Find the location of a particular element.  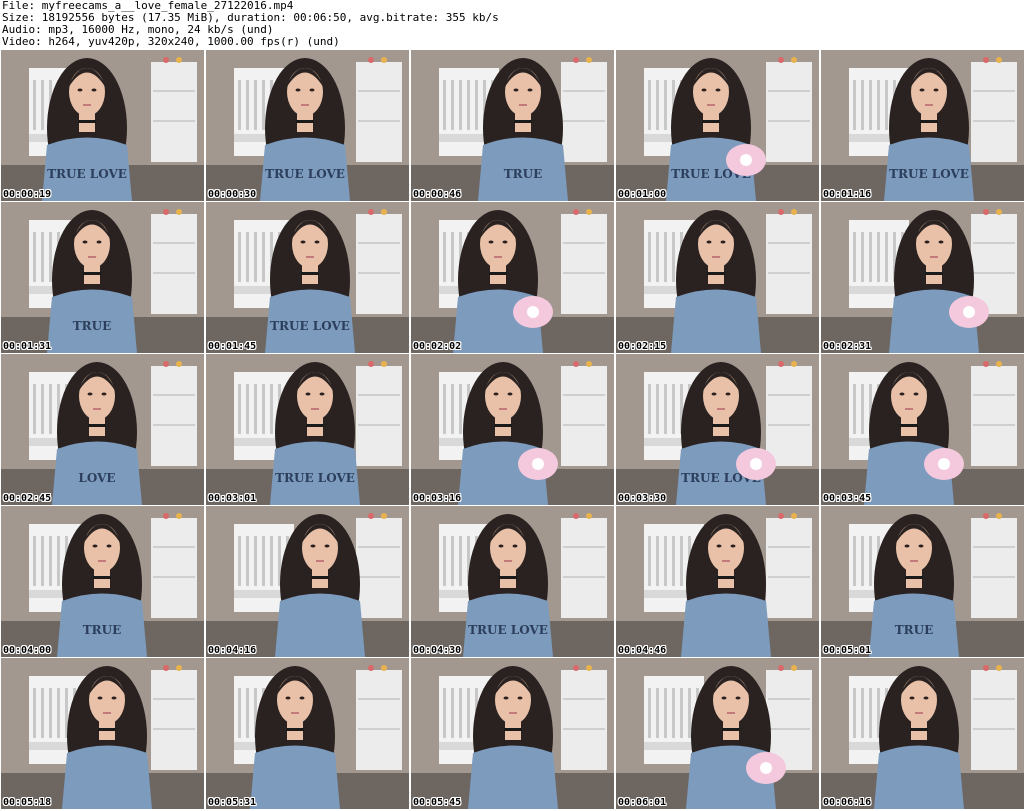

video-frame-thumbnail: 00:02:15 is located at coordinates (717, 277).